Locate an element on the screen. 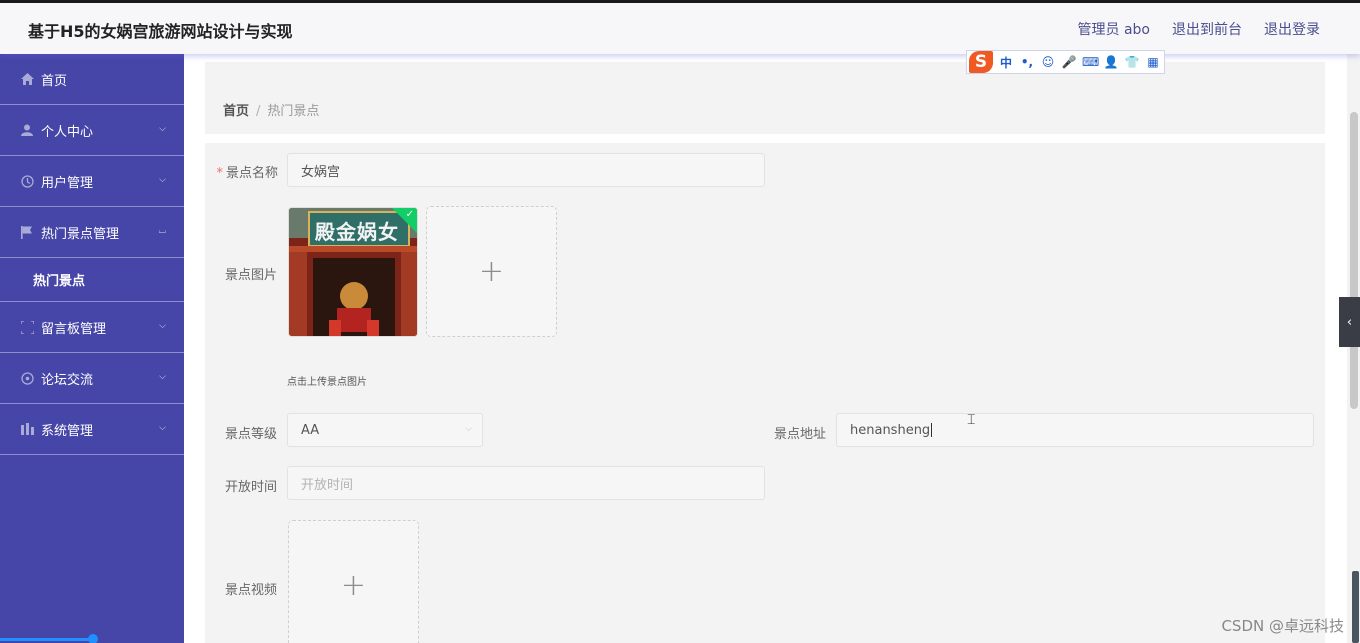 The height and width of the screenshot is (643, 1360). exit-to-front-link: 退出到前台 is located at coordinates (1207, 29).